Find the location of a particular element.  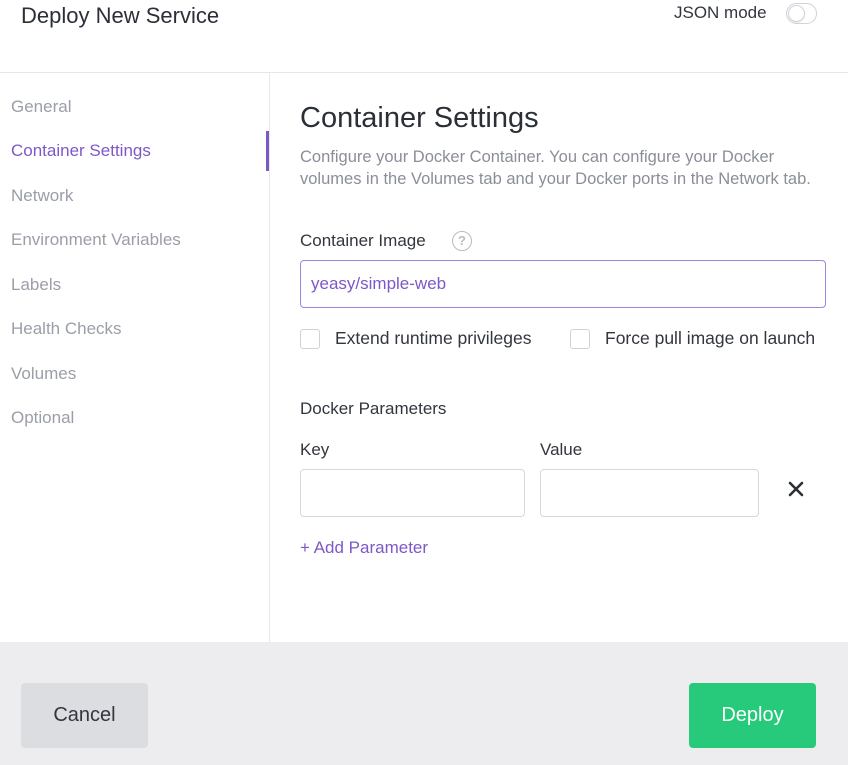

toggle-knob is located at coordinates (796, 13).